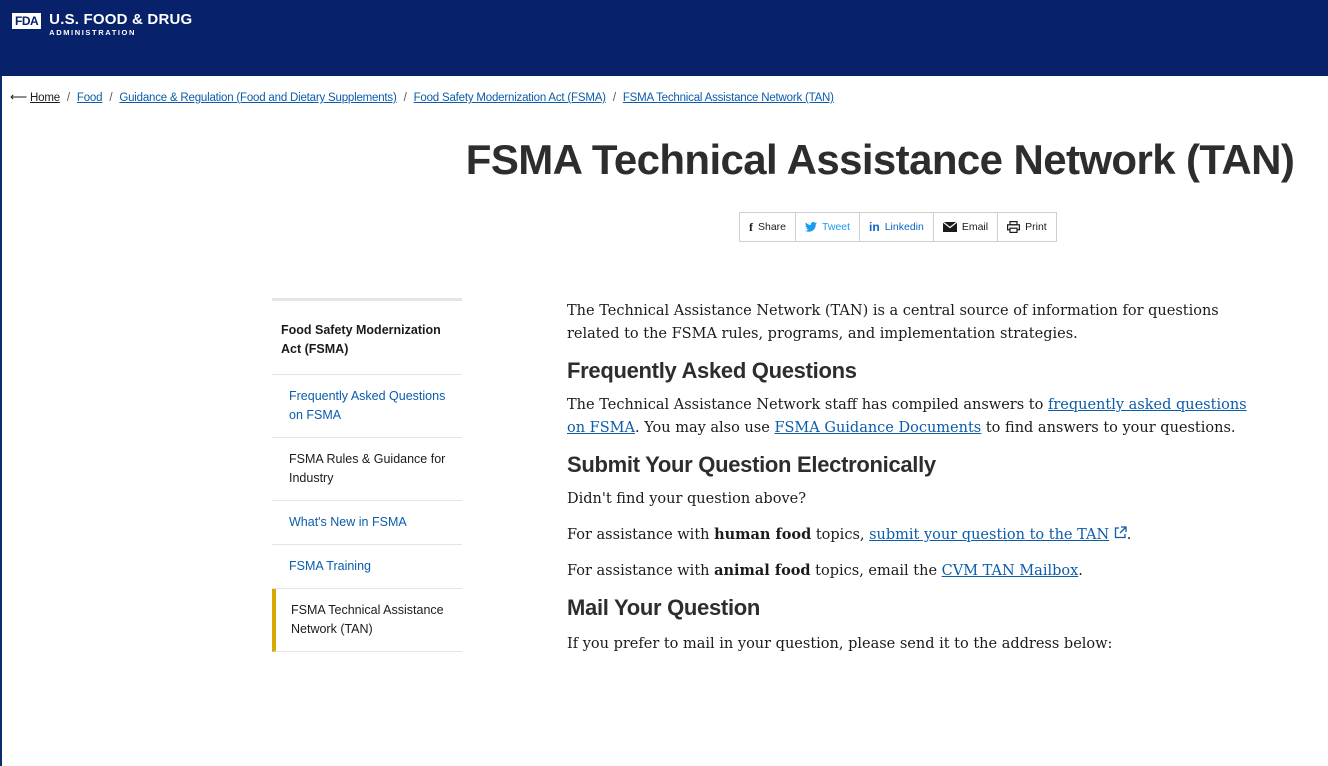 The height and width of the screenshot is (766, 1328). What do you see at coordinates (877, 428) in the screenshot?
I see `guidance-documents-link: FSMA Guidance Documents` at bounding box center [877, 428].